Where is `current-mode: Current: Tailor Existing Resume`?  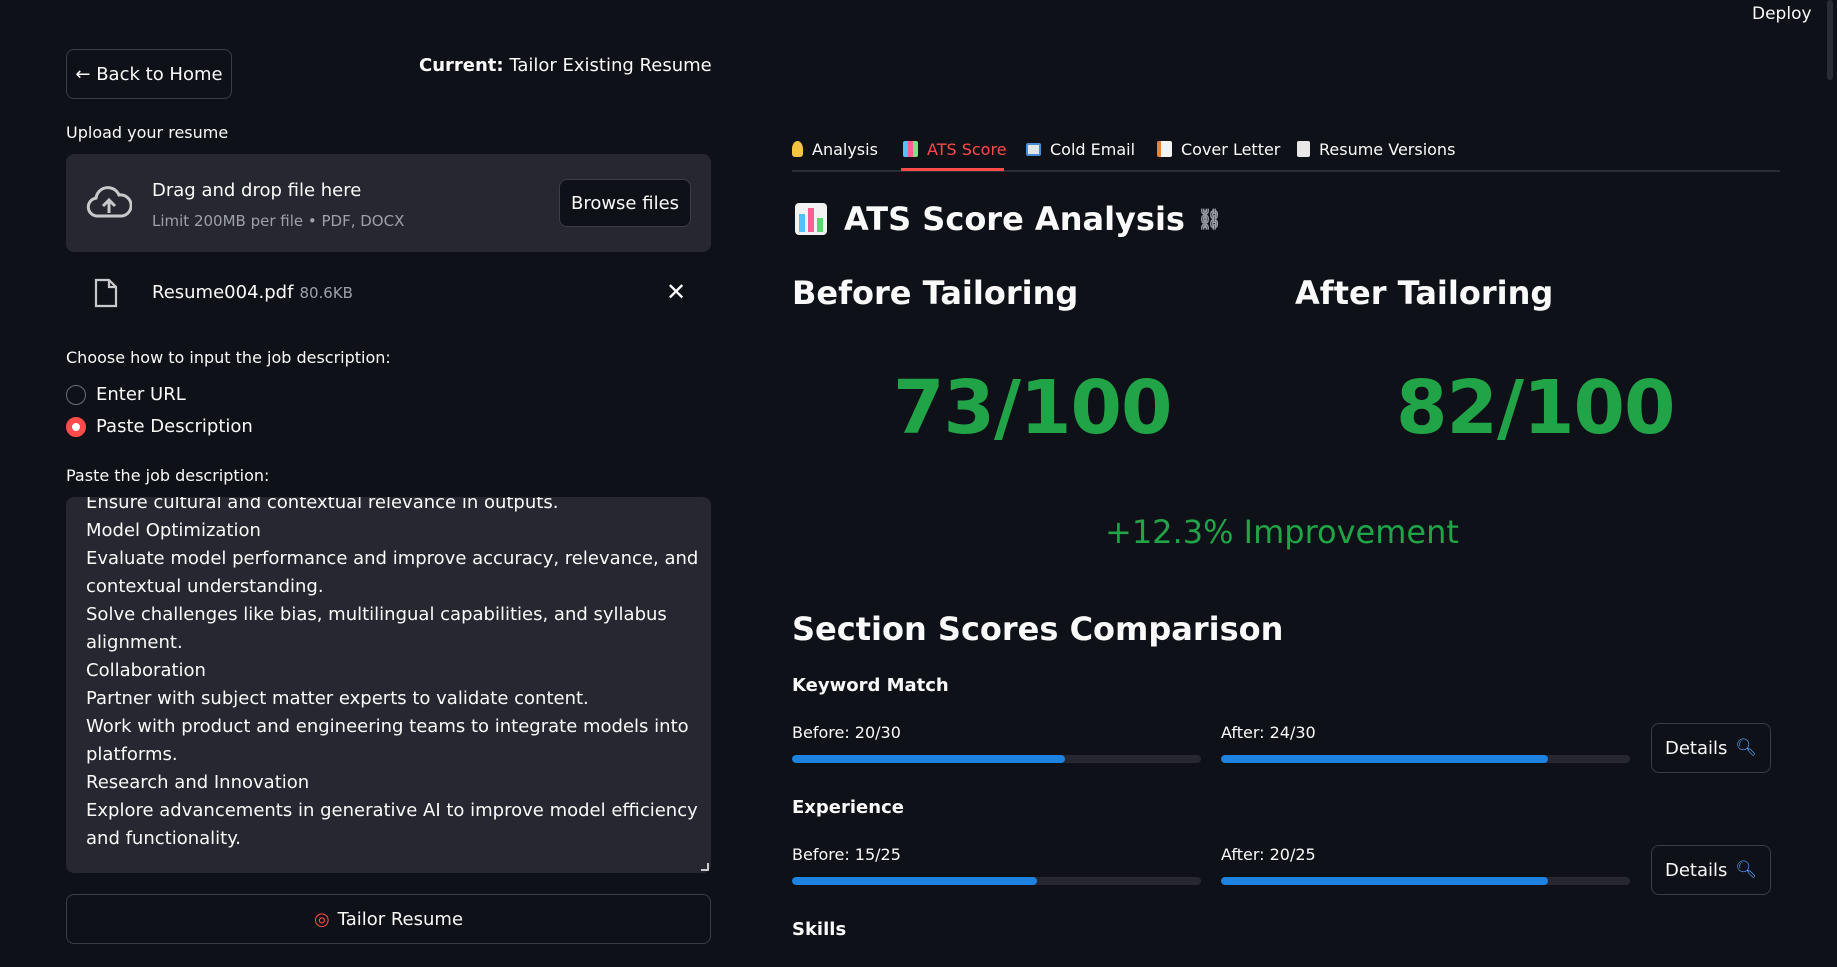
current-mode: Current: Tailor Existing Resume is located at coordinates (565, 65).